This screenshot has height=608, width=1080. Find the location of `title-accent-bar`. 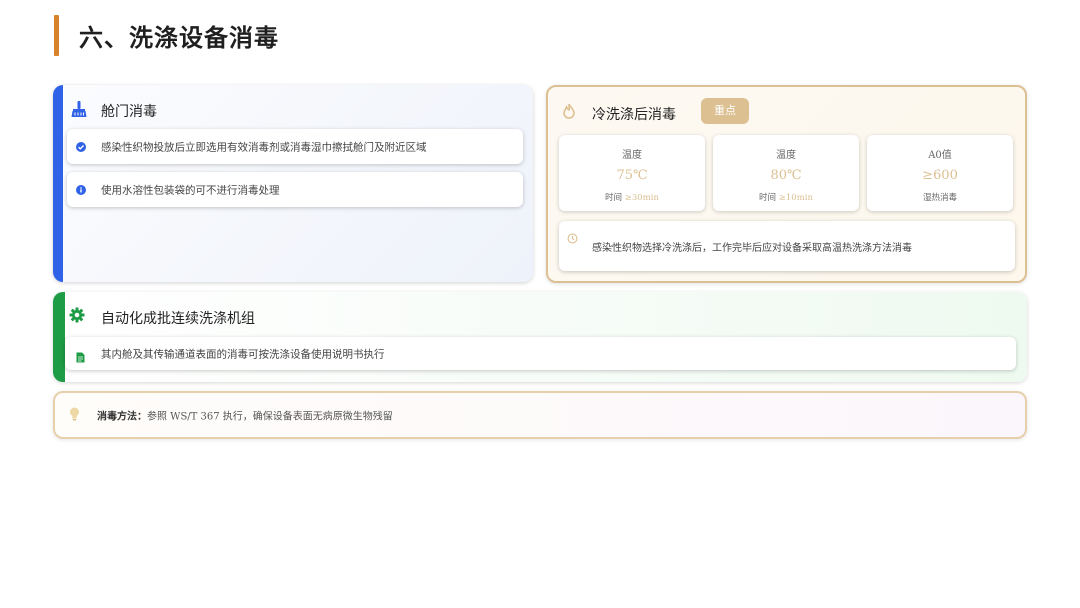

title-accent-bar is located at coordinates (56, 35).